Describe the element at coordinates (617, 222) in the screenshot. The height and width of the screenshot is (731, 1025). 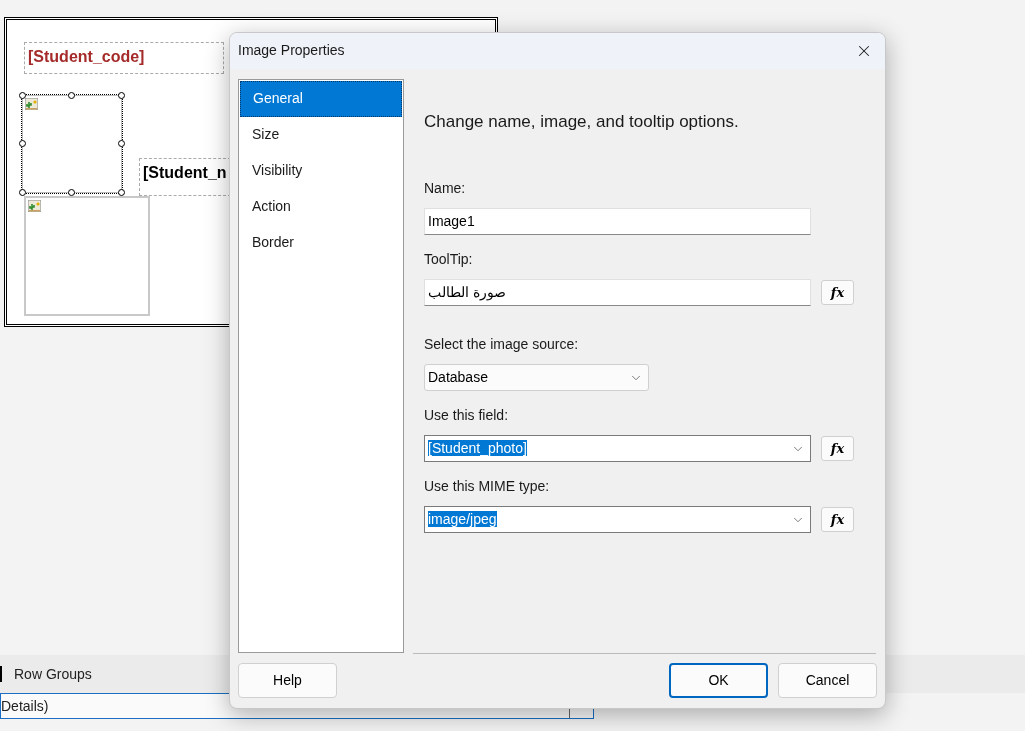
I see `text-field: Image1` at that location.